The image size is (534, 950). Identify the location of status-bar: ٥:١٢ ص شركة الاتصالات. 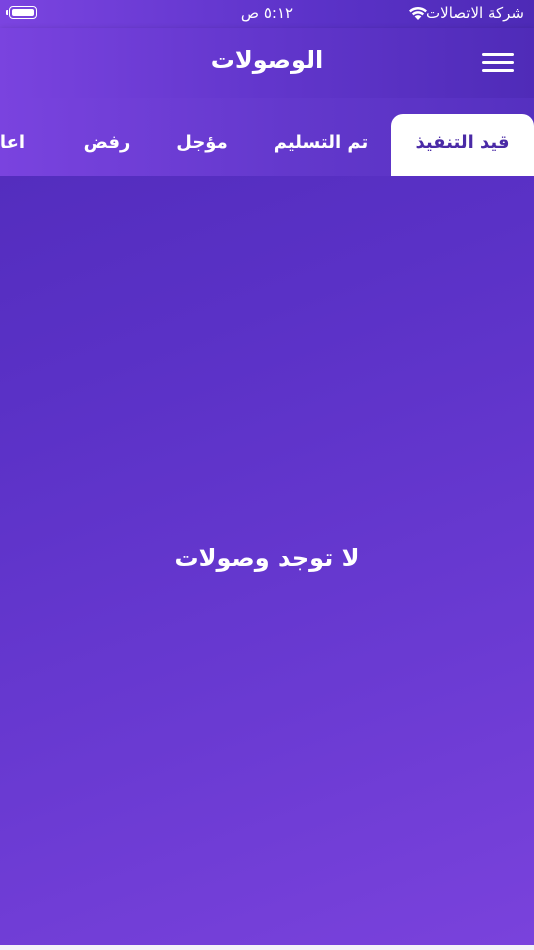
(267, 14).